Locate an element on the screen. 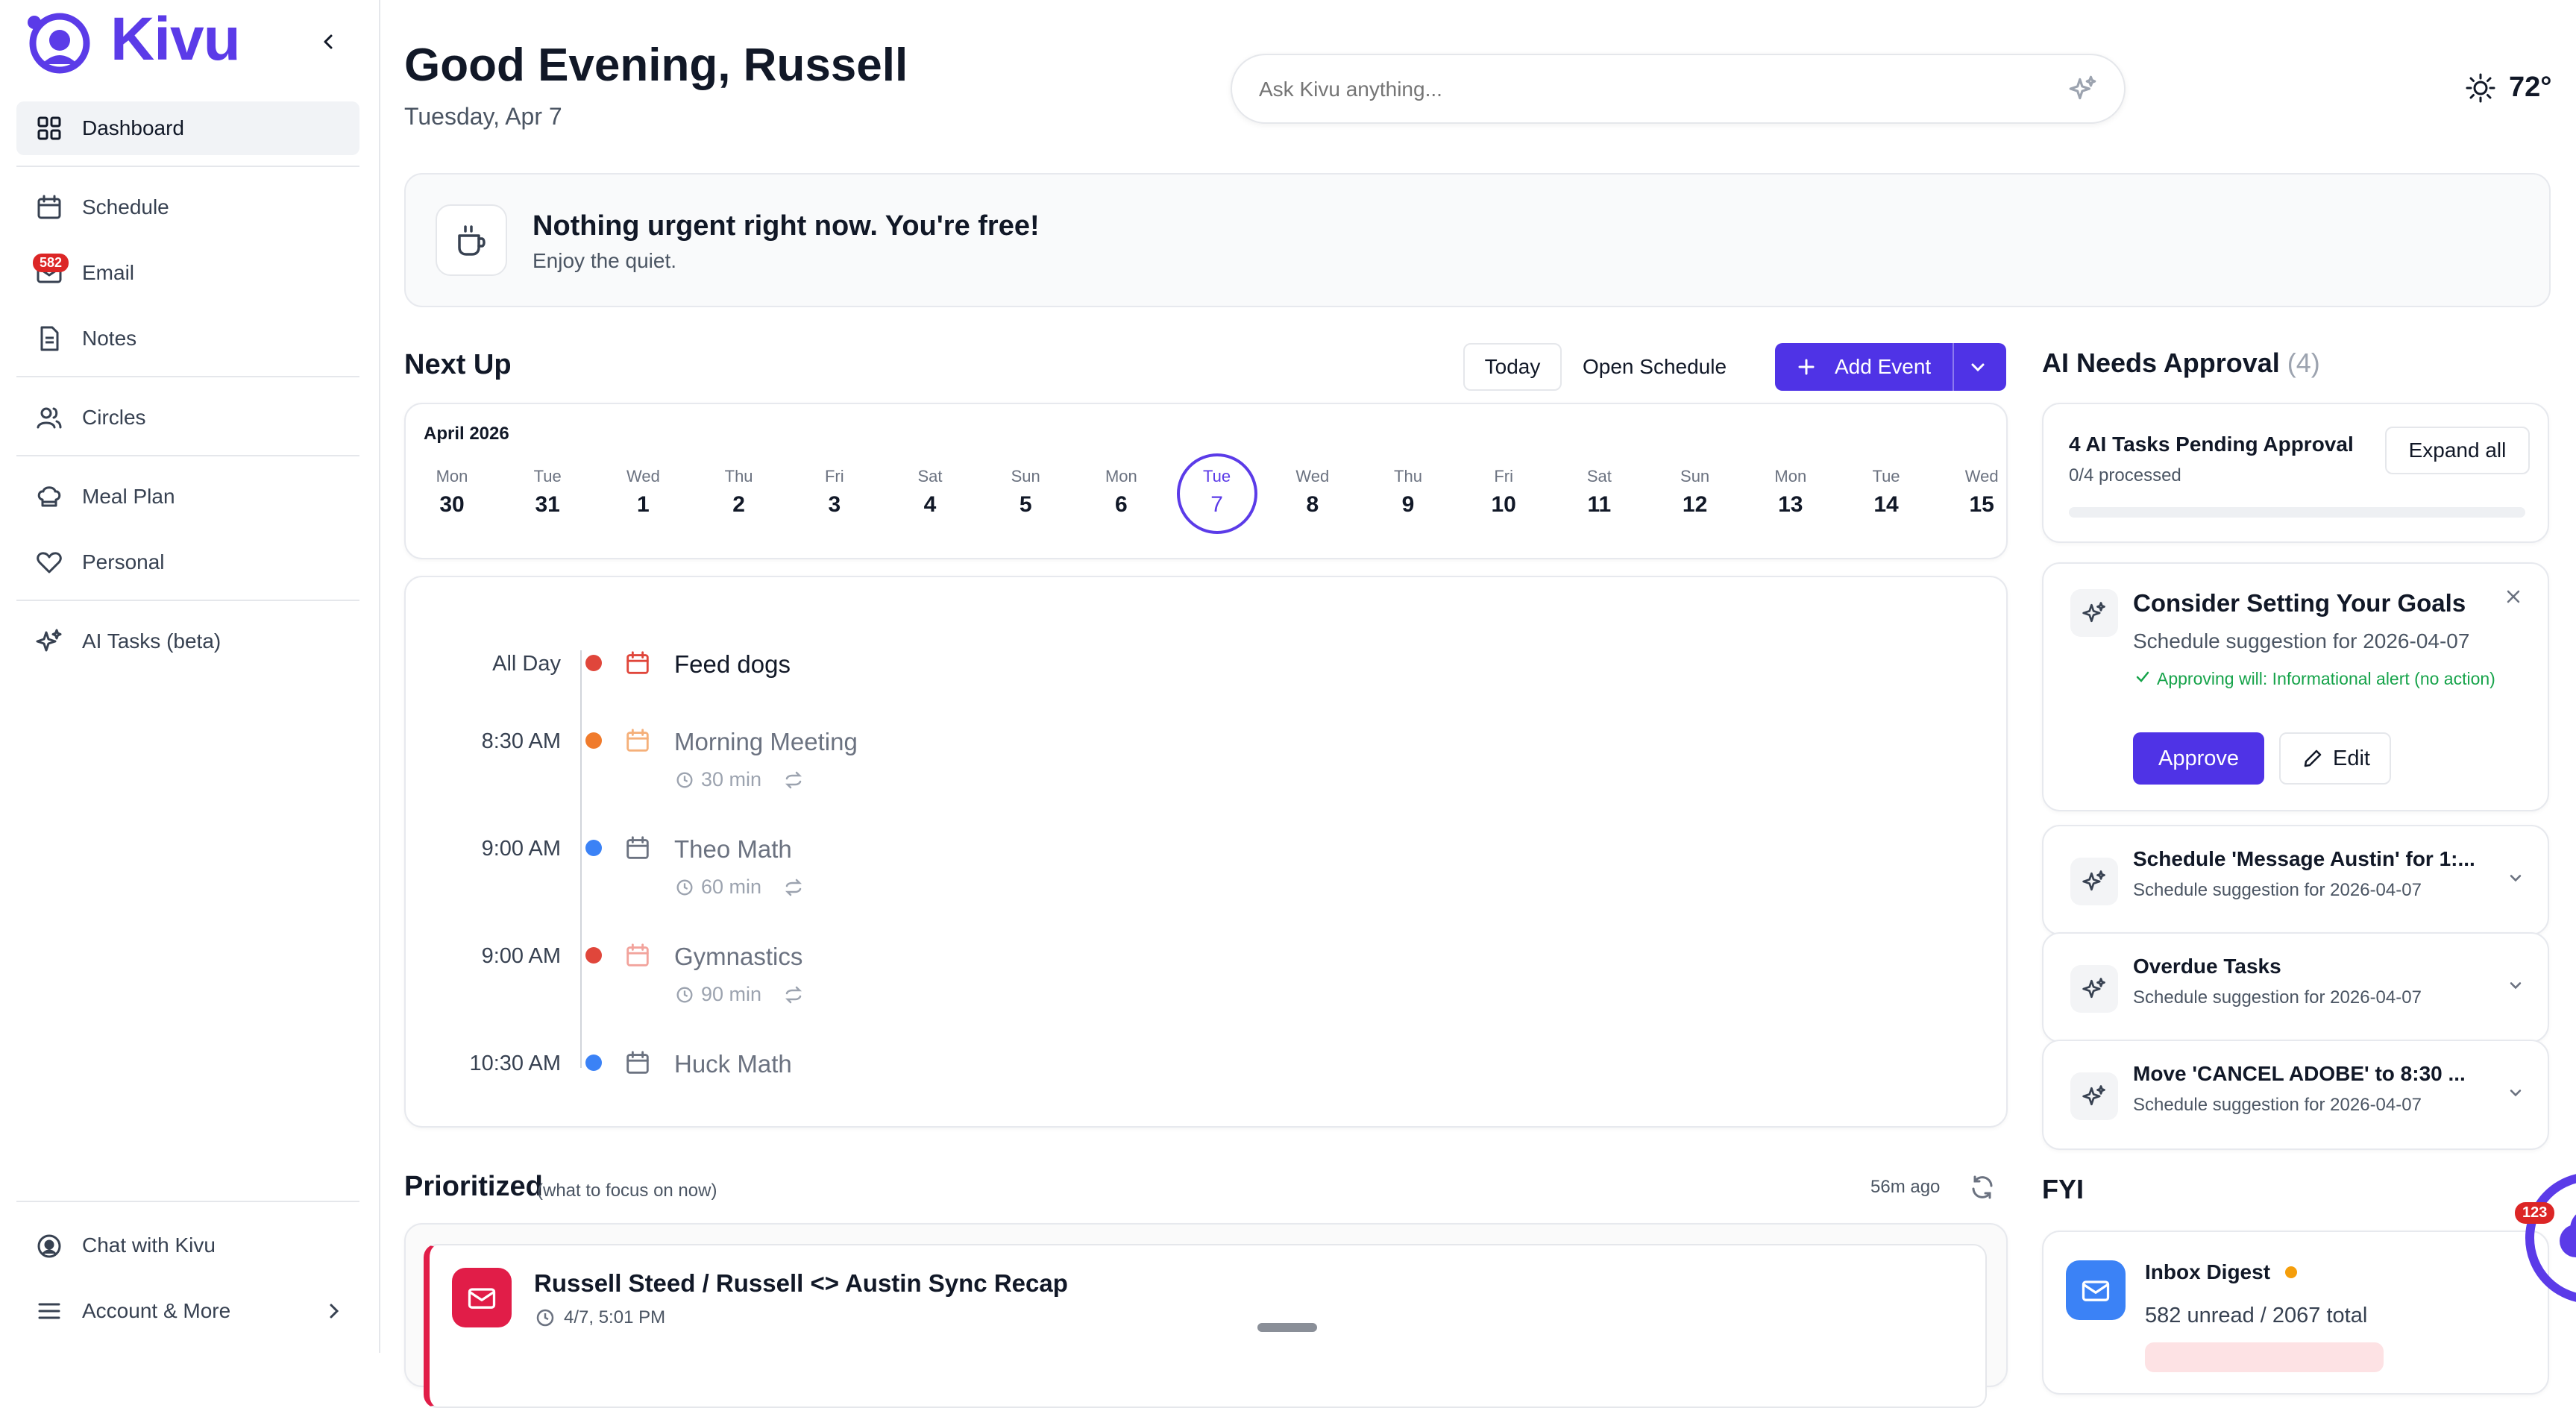  calendar-day: Mon 30 is located at coordinates (452, 492).